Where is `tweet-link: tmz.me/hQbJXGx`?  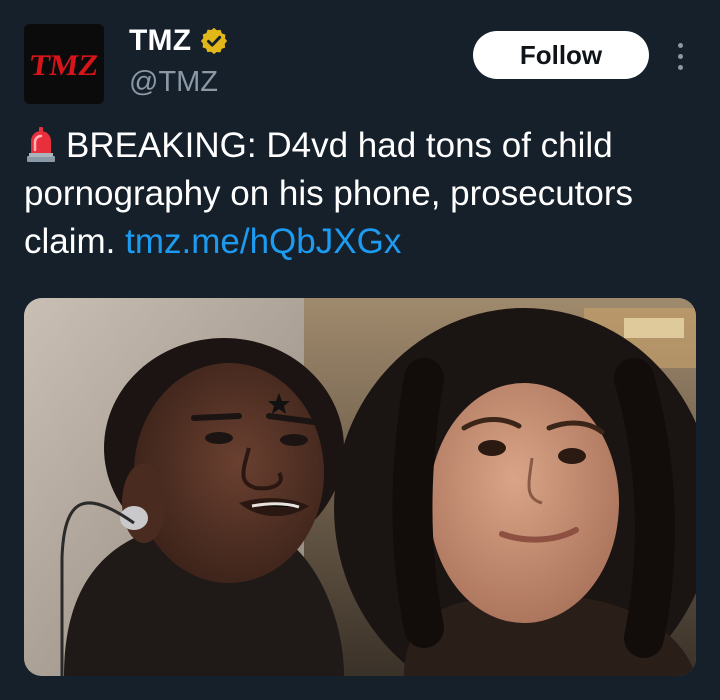
tweet-link: tmz.me/hQbJXGx is located at coordinates (263, 241).